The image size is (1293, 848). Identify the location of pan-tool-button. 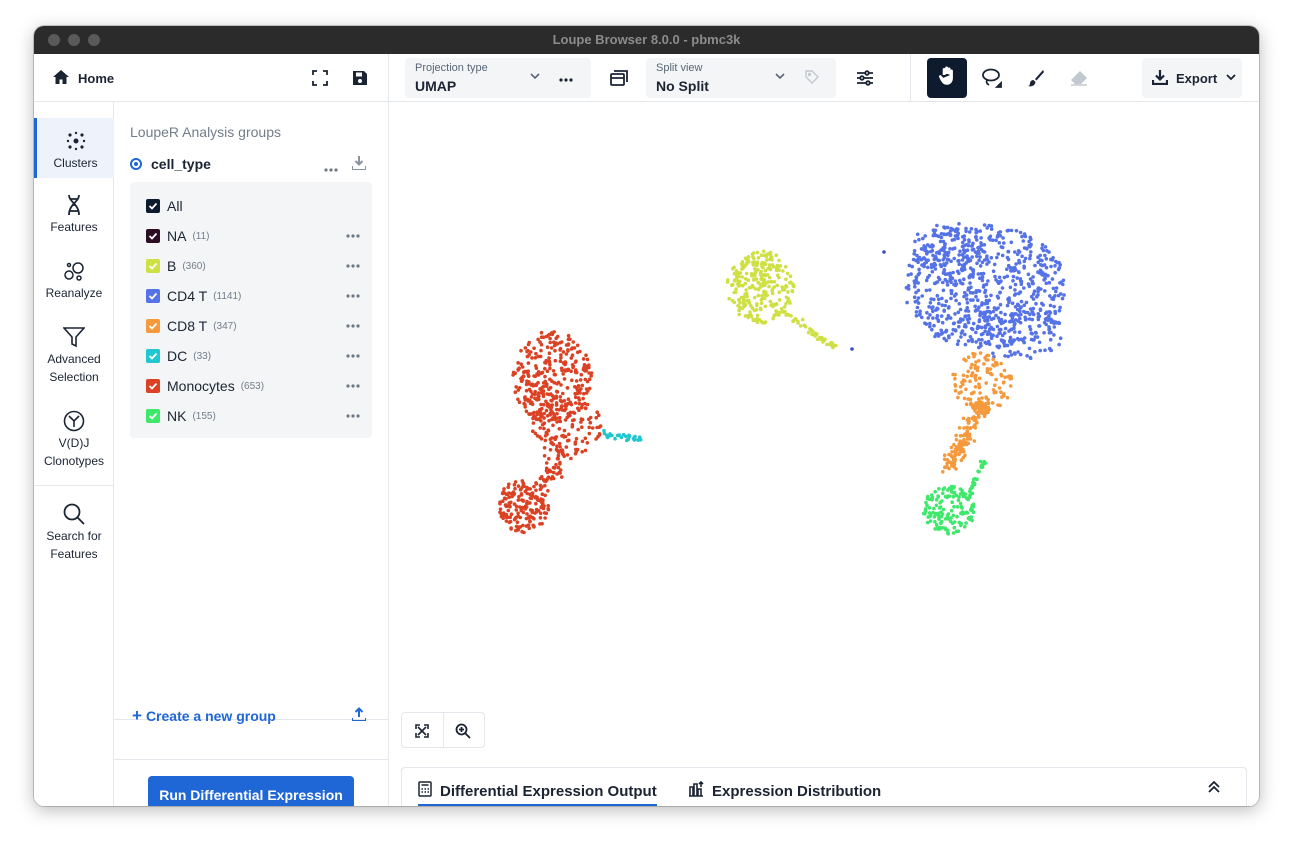
(947, 78).